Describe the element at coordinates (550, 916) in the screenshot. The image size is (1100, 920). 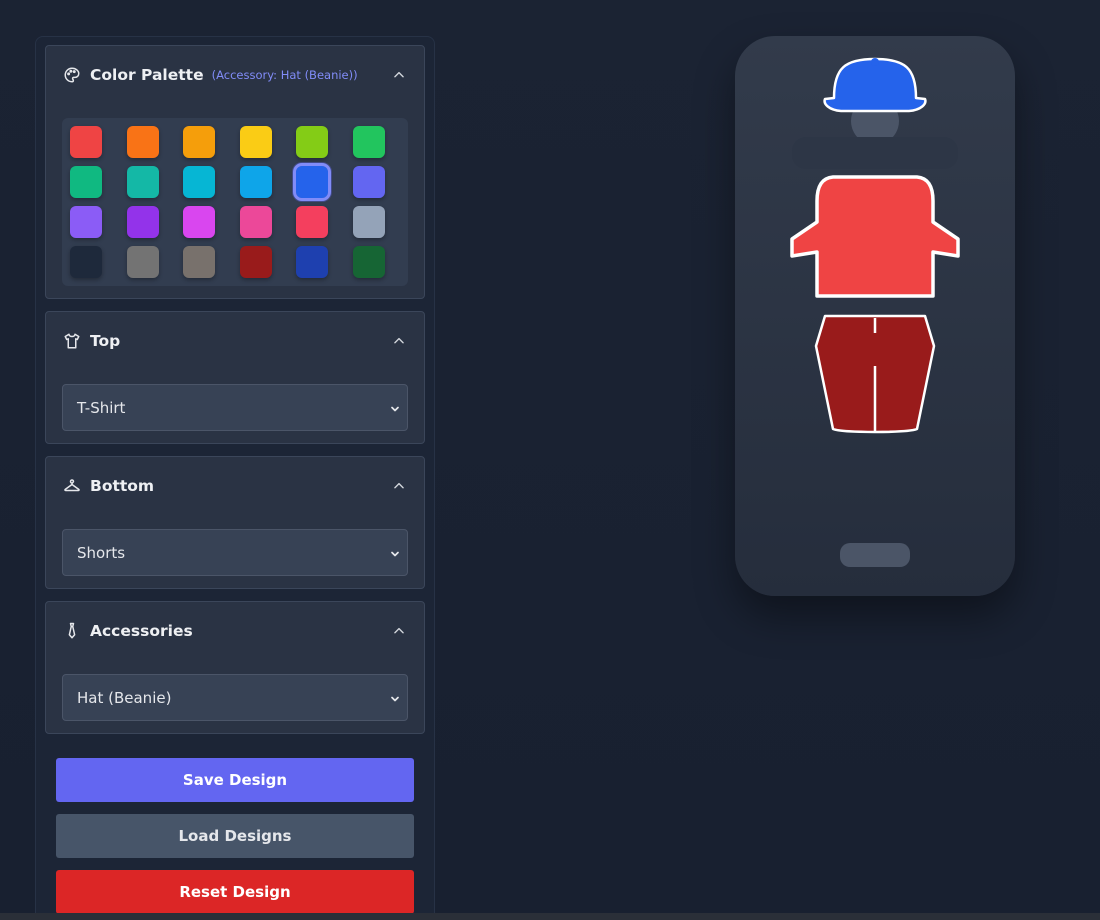
I see `window-bottom-edge` at that location.